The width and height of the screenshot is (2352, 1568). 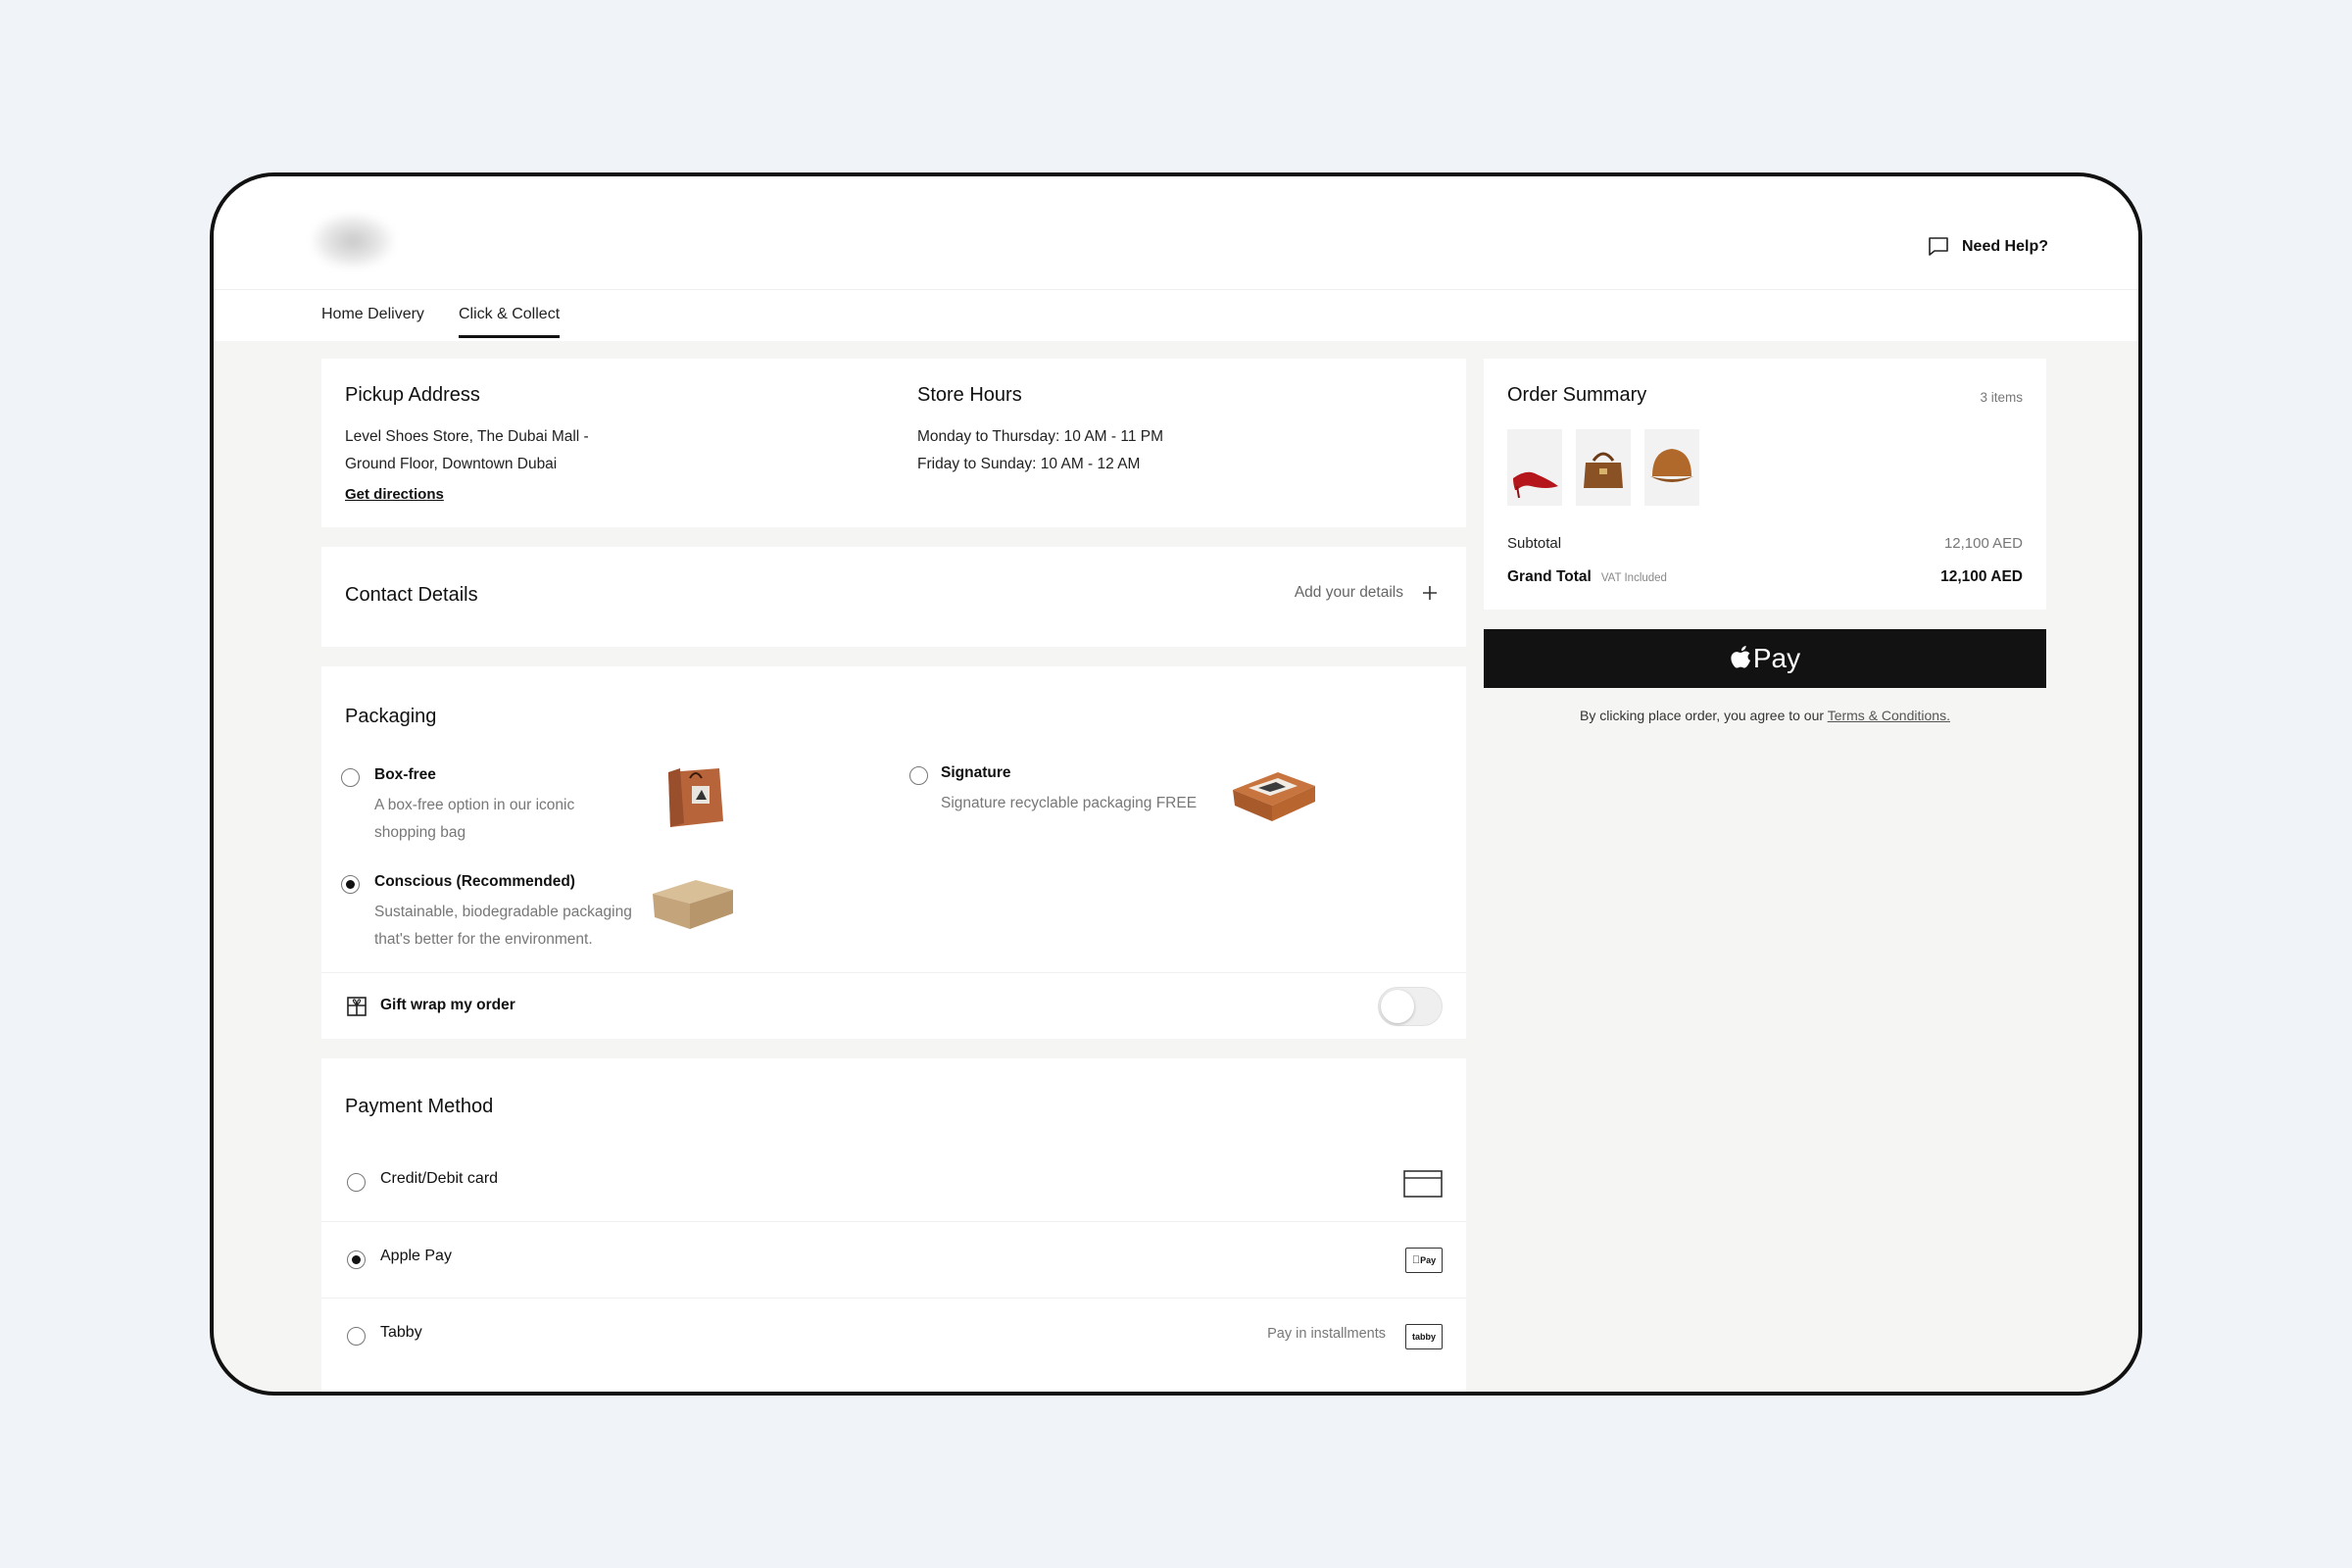 What do you see at coordinates (467, 436) in the screenshot?
I see `pickup-address-line1: Level Shoes Store, The Dubai Mall -` at bounding box center [467, 436].